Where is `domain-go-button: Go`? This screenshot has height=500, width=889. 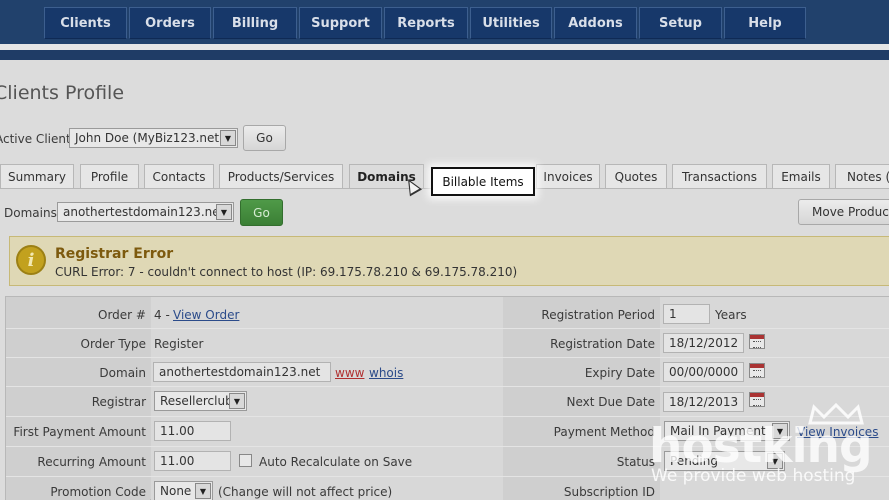 domain-go-button: Go is located at coordinates (261, 212).